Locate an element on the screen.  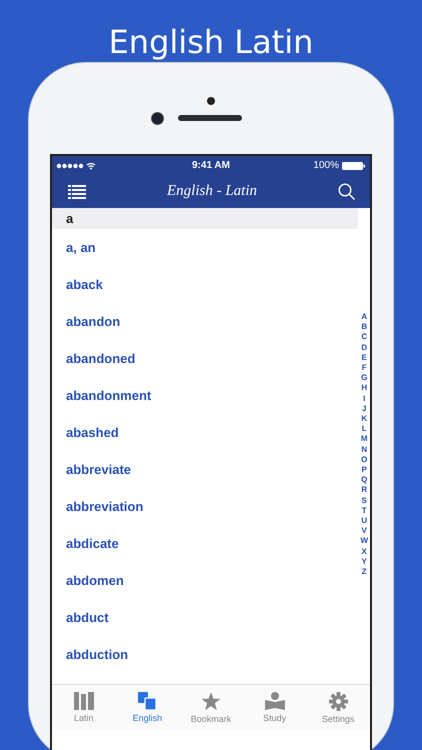
index-letter: N is located at coordinates (364, 449).